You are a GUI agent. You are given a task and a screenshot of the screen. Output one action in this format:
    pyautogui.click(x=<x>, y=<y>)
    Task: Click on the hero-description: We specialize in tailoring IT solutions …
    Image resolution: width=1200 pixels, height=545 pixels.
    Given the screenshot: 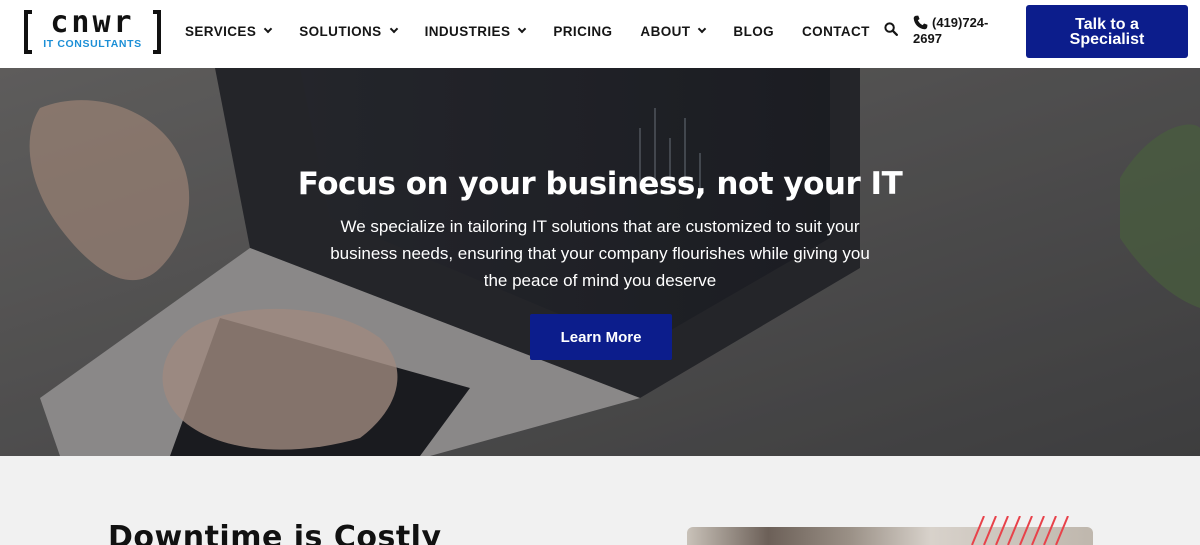 What is the action you would take?
    pyautogui.click(x=600, y=253)
    